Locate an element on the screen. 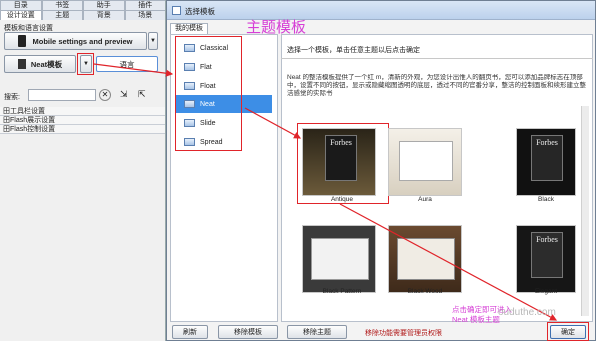  watermark: ouduthe.com is located at coordinates (527, 312).